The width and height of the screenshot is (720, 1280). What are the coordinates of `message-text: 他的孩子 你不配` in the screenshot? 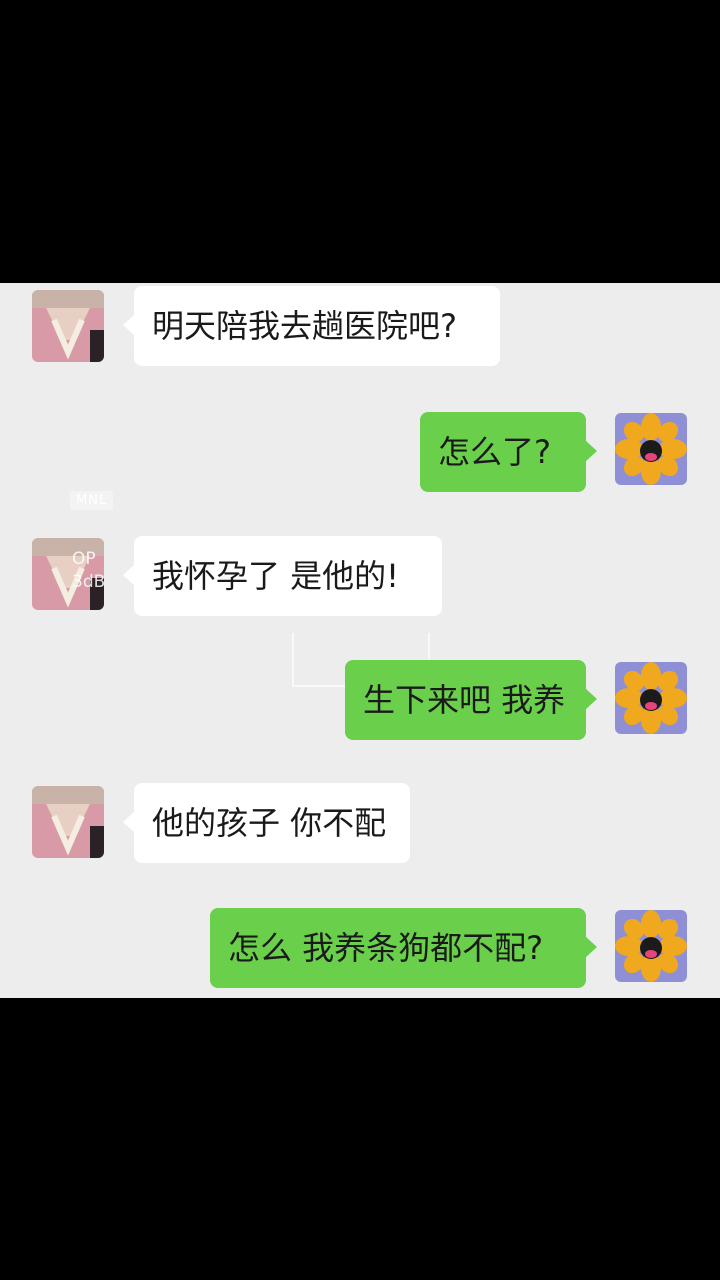 It's located at (269, 823).